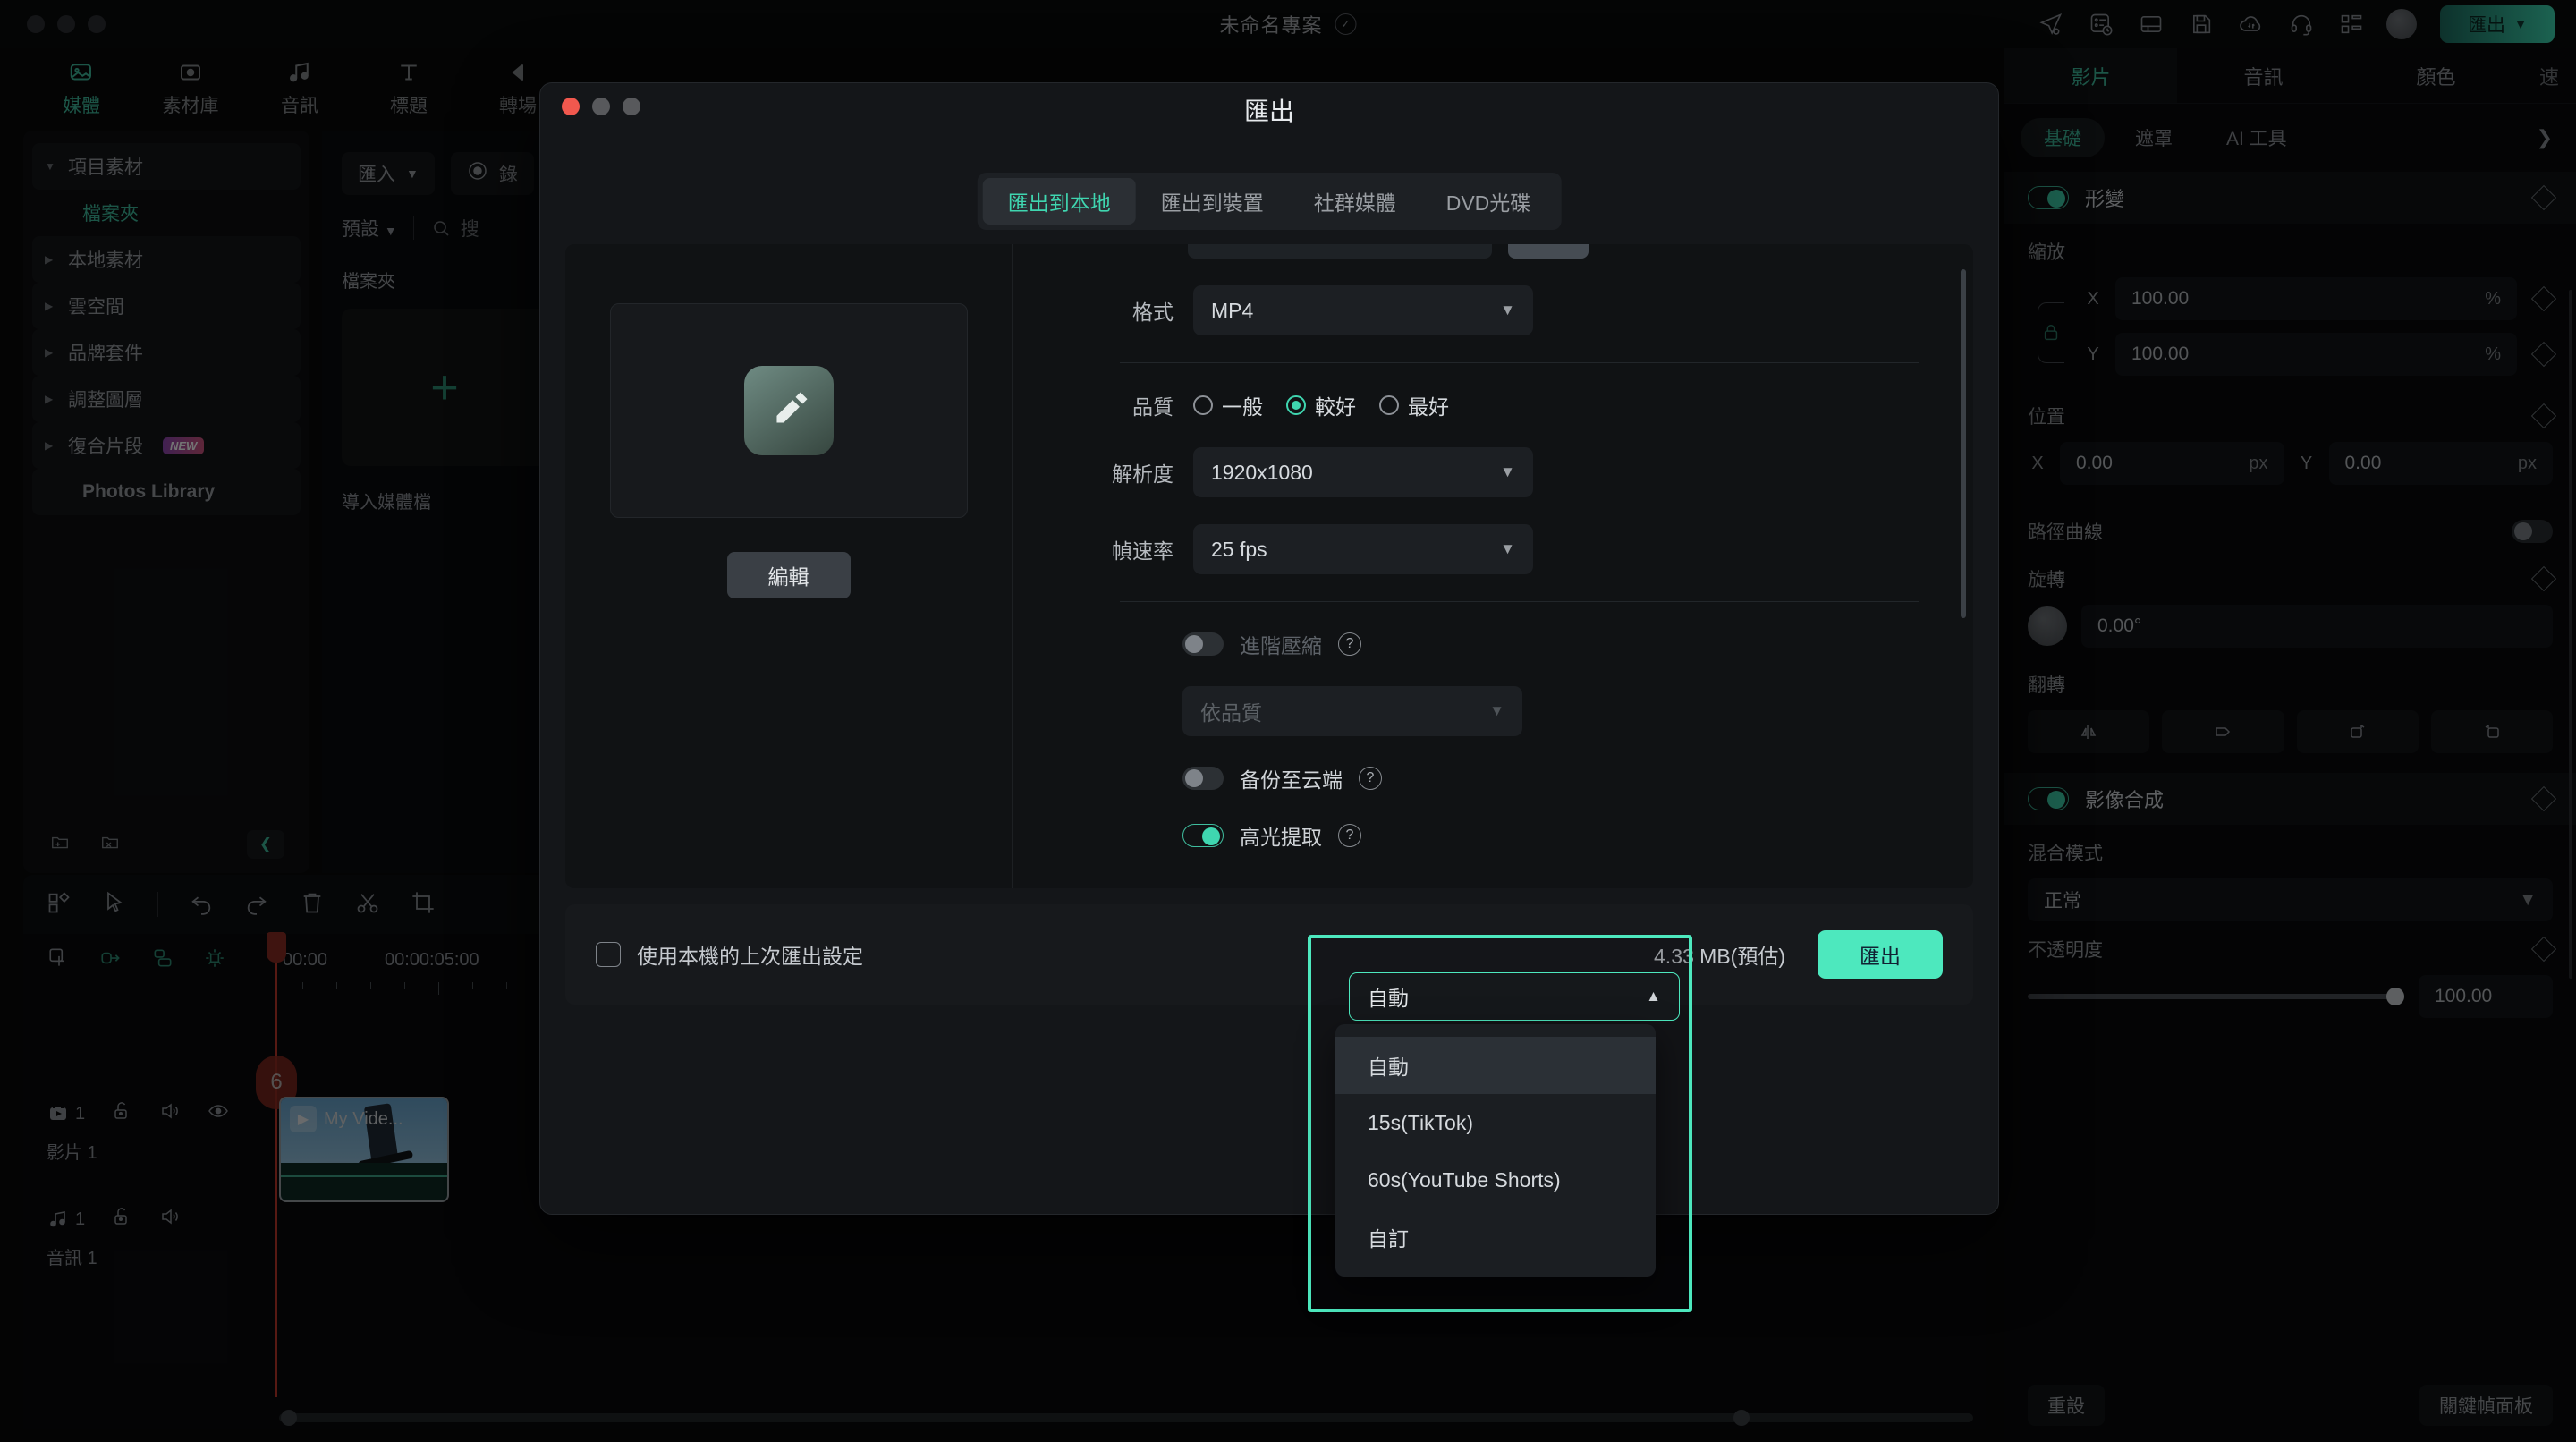 This screenshot has width=2576, height=1442. I want to click on preview-box, so click(788, 410).